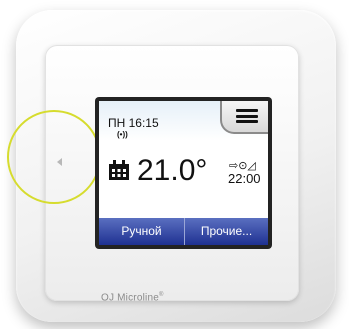 Image resolution: width=349 pixels, height=329 pixels. I want to click on brand-label: OJ Microline®, so click(132, 297).